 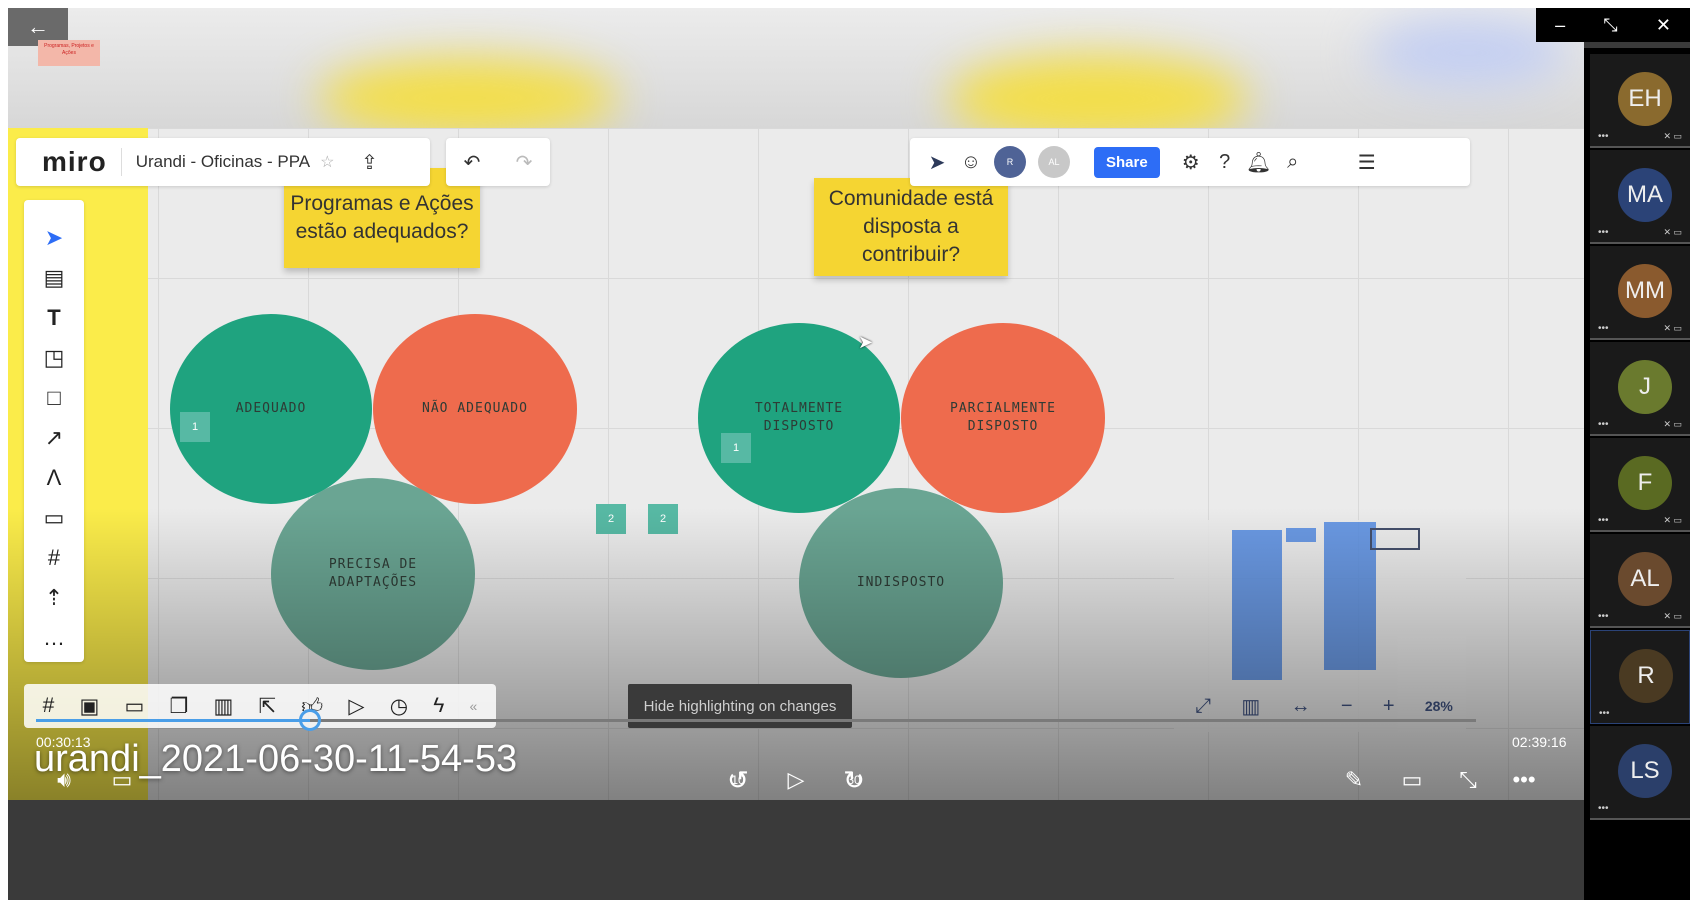 What do you see at coordinates (1347, 706) in the screenshot?
I see `zoom-out-icon: −` at bounding box center [1347, 706].